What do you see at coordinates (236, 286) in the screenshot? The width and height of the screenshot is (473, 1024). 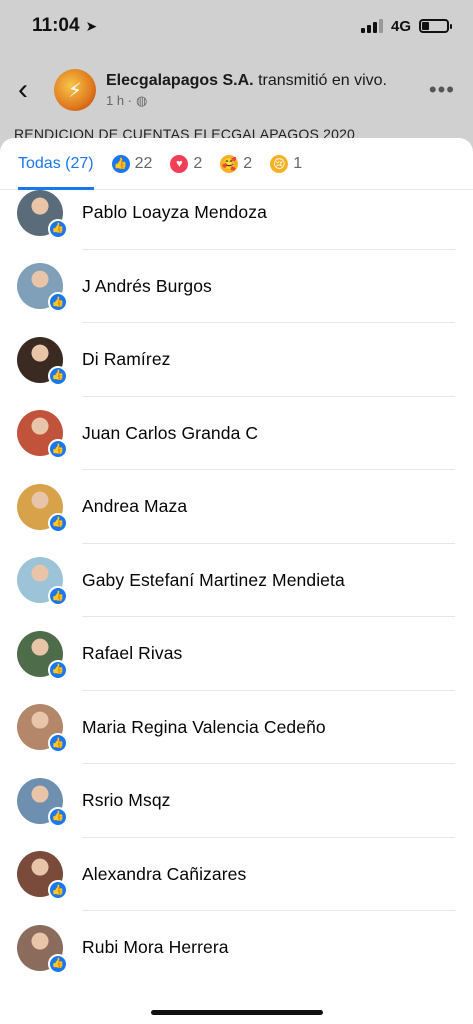 I see `list-item: 👍 J Andrés Burgos` at bounding box center [236, 286].